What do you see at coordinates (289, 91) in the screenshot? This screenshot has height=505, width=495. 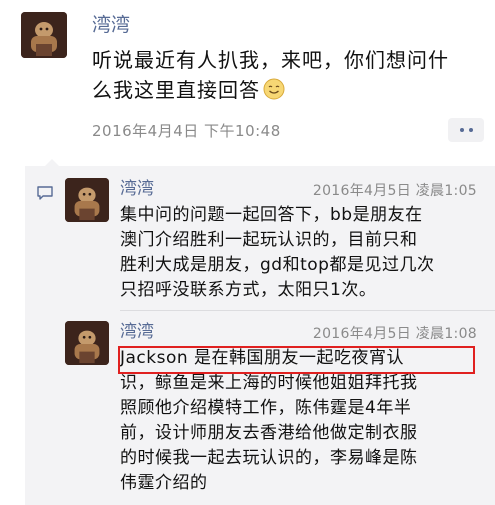 I see `post-text-line: 么我这里直接回答` at bounding box center [289, 91].